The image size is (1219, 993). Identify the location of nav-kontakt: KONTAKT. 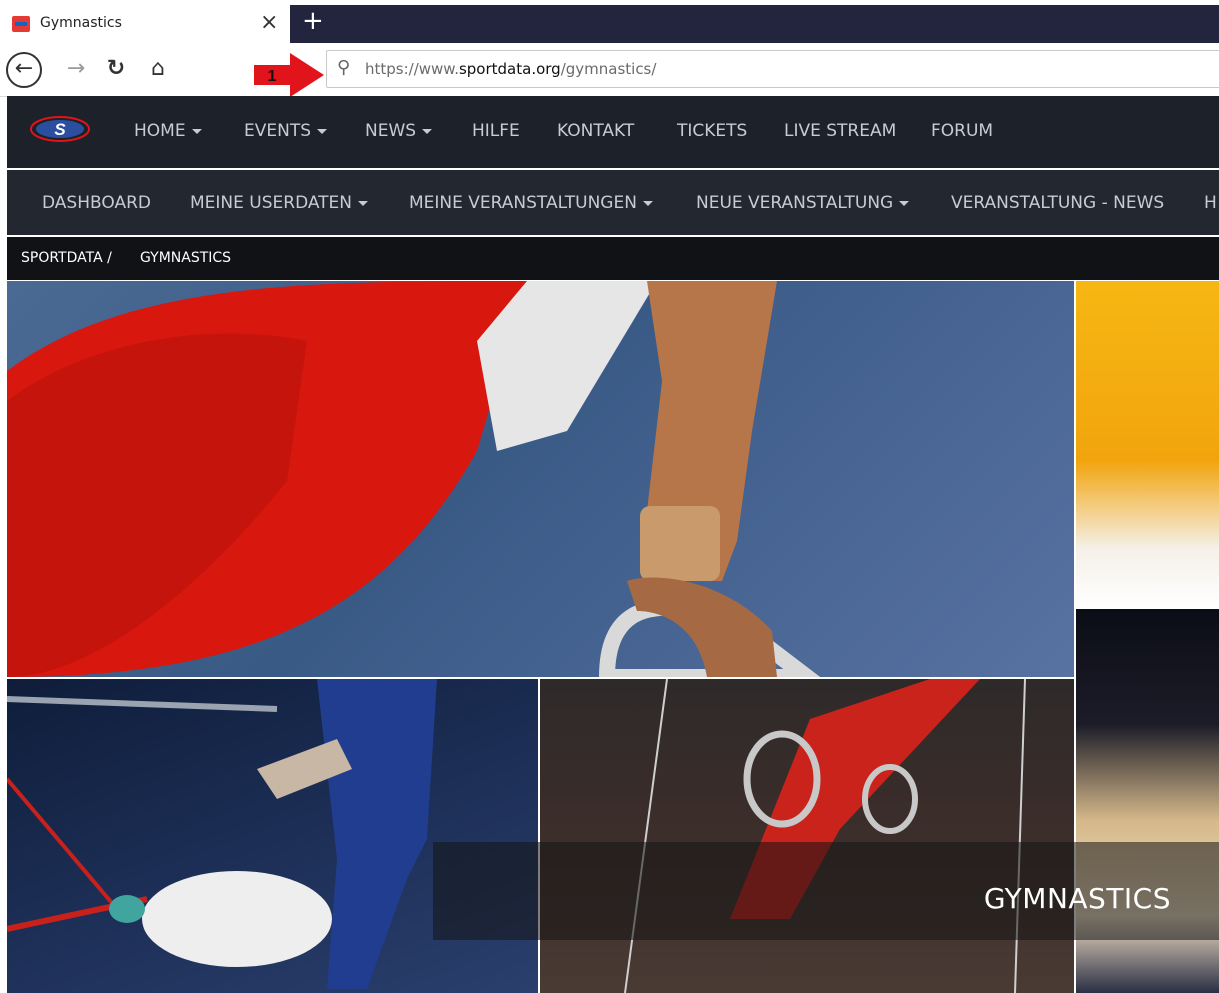
(595, 131).